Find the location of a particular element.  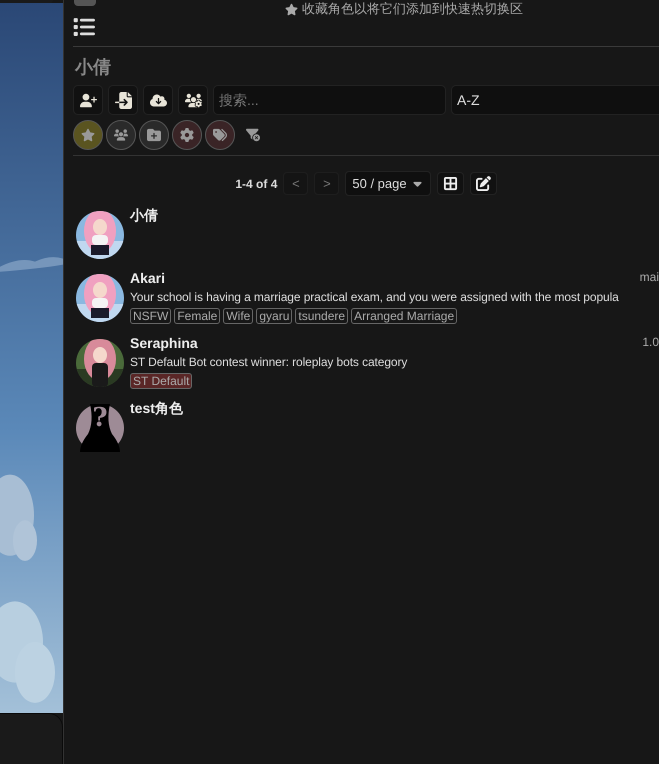

tab-handle is located at coordinates (85, 3).